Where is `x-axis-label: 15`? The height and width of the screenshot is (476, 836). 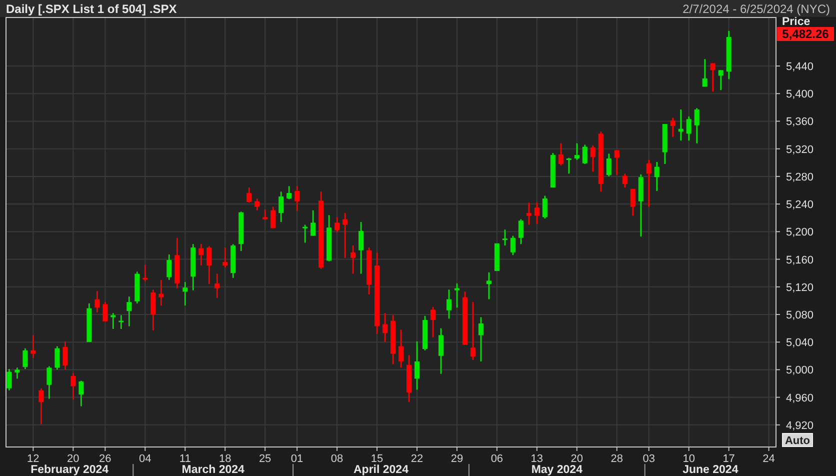 x-axis-label: 15 is located at coordinates (377, 459).